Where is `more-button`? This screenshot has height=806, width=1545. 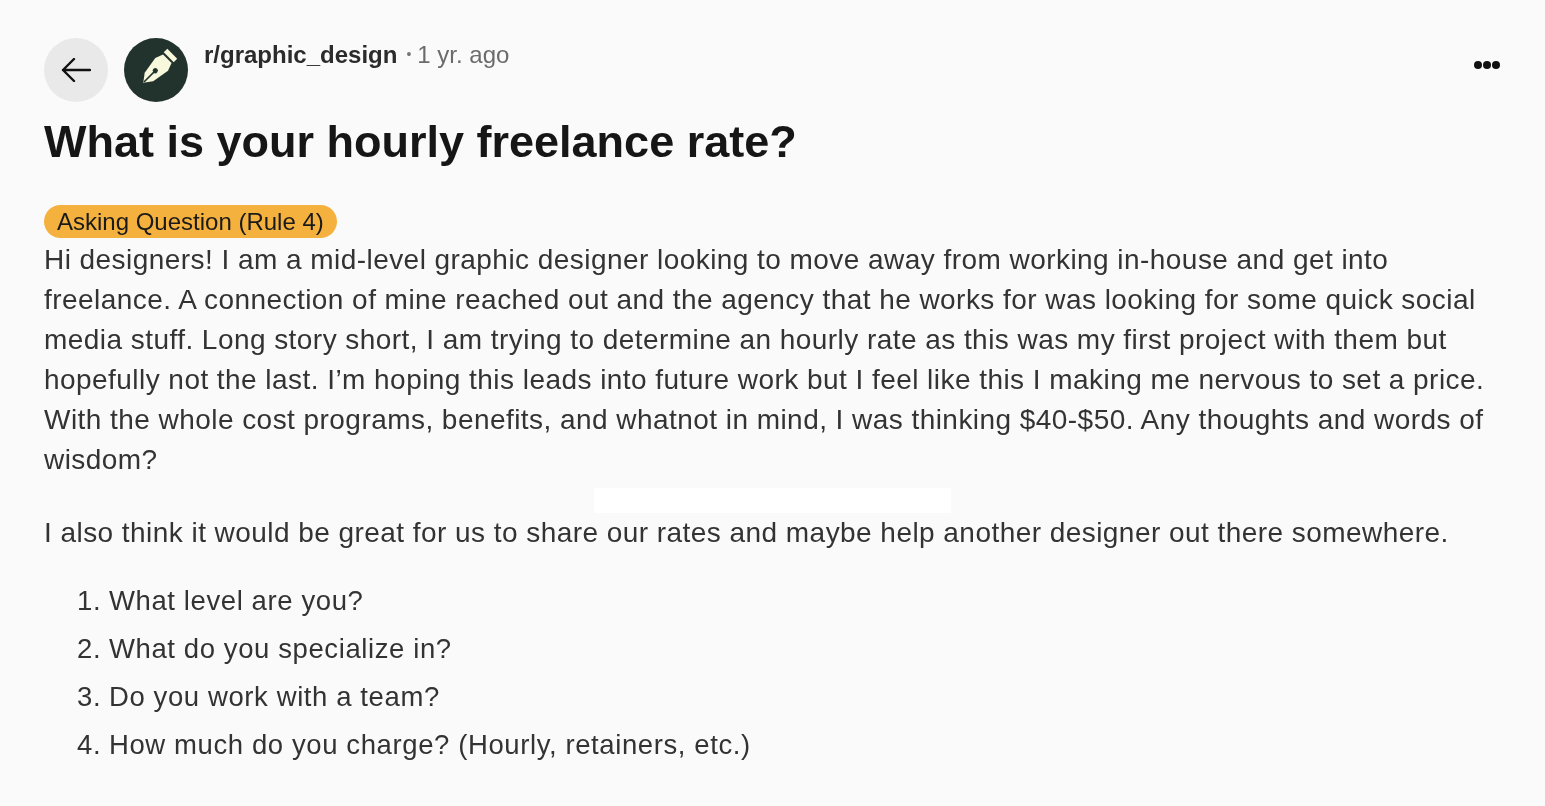
more-button is located at coordinates (1487, 65).